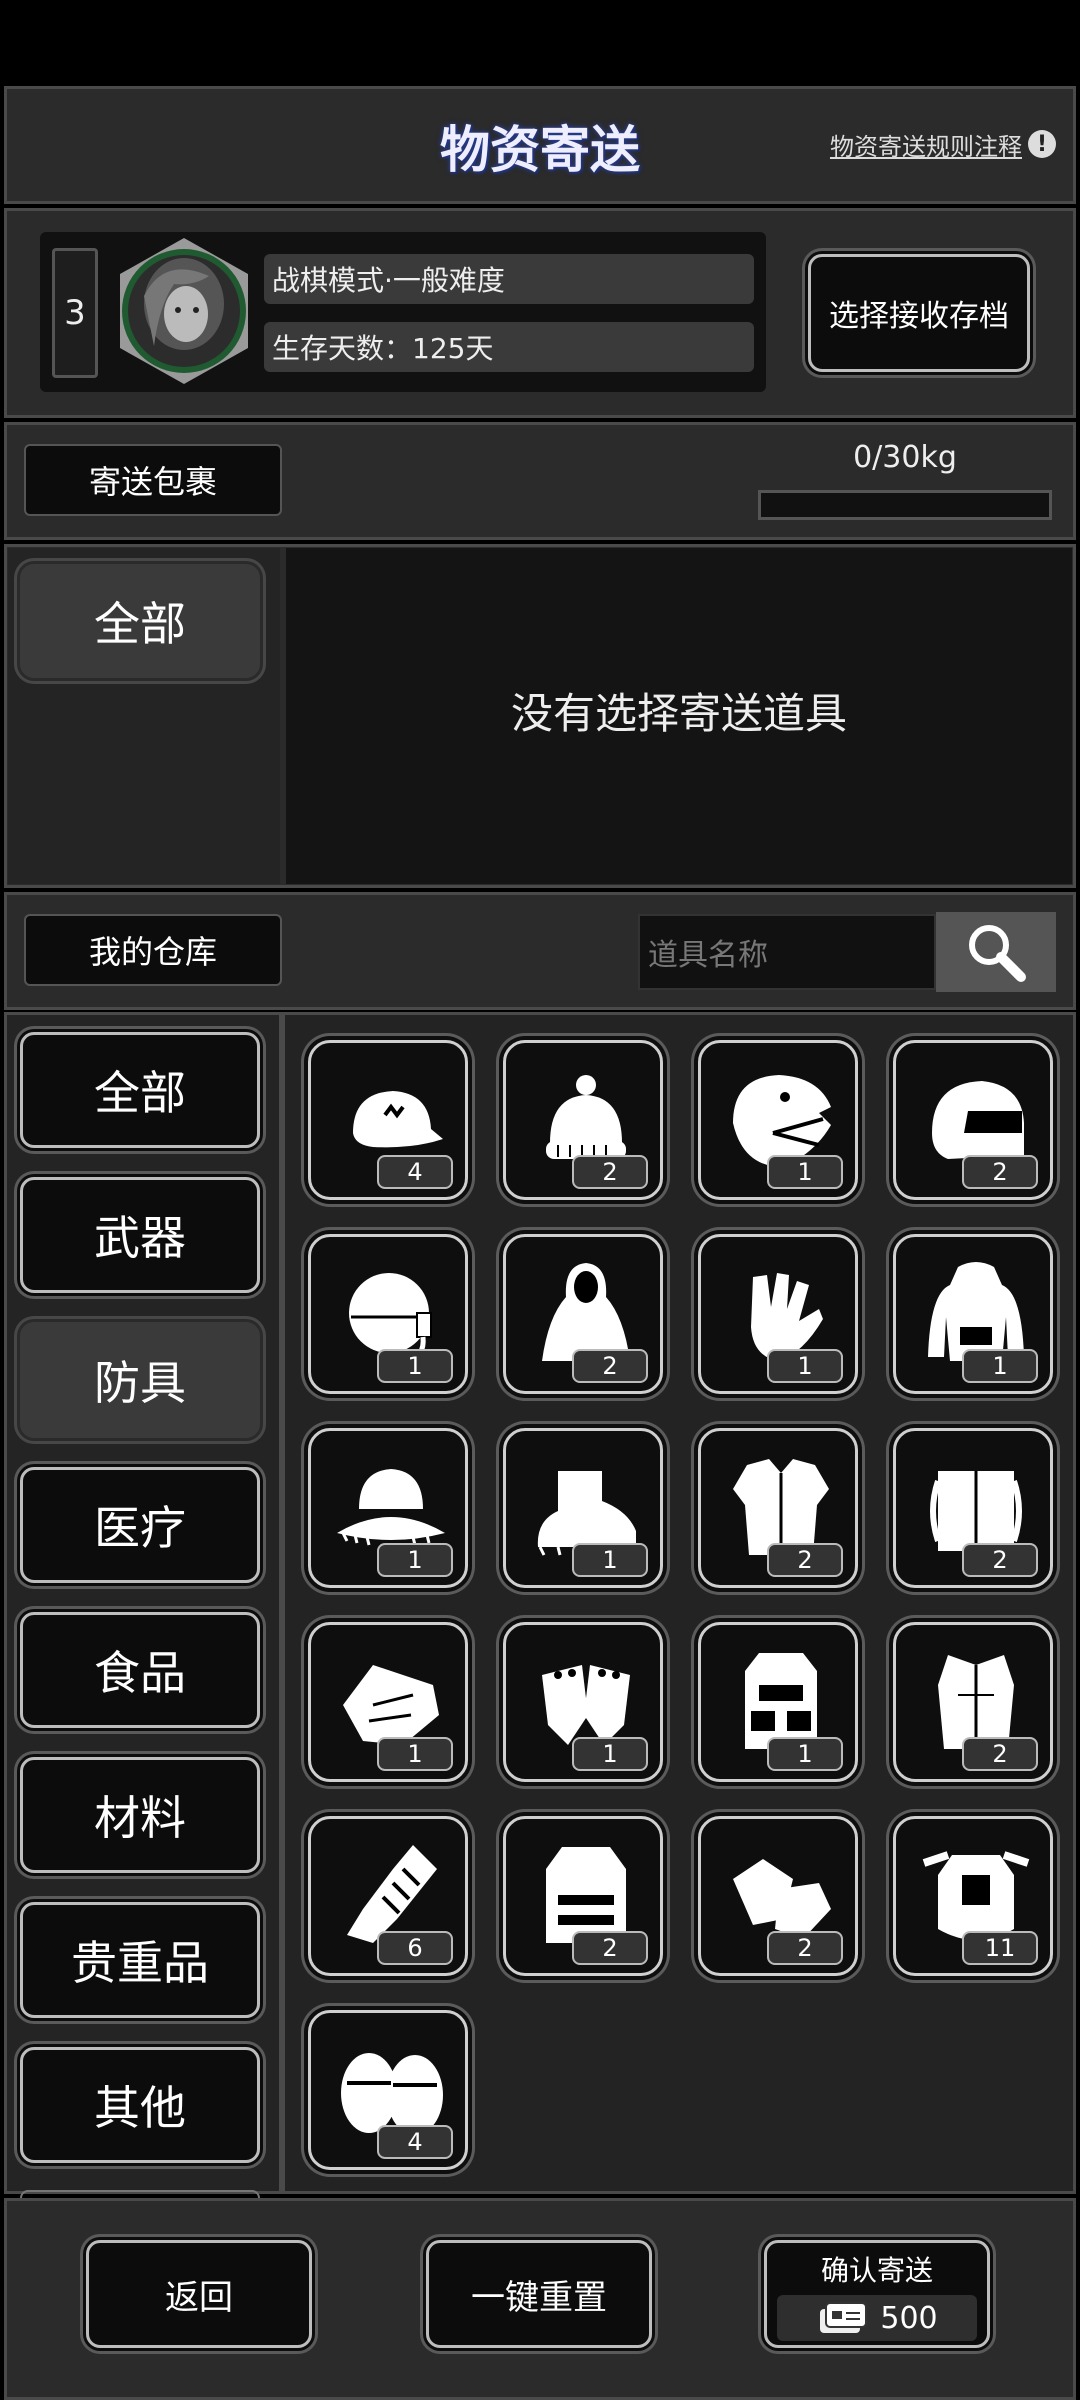 The image size is (1080, 2400). Describe the element at coordinates (1000, 1948) in the screenshot. I see `item-count: 11` at that location.